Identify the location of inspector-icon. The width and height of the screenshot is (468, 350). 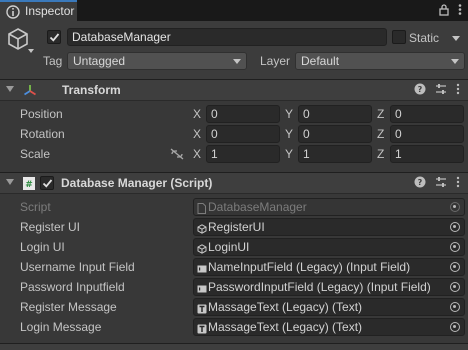
(13, 13).